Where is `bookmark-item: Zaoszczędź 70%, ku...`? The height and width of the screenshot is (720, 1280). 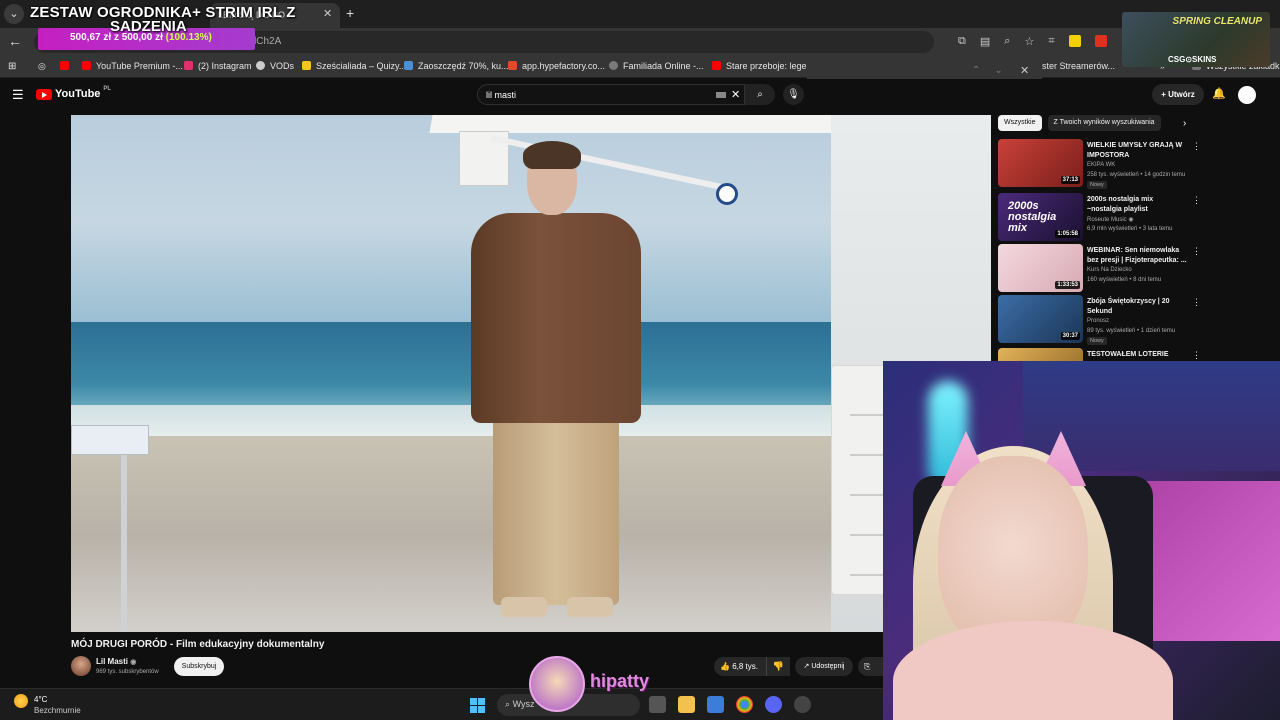 bookmark-item: Zaoszczędź 70%, ku... is located at coordinates (456, 66).